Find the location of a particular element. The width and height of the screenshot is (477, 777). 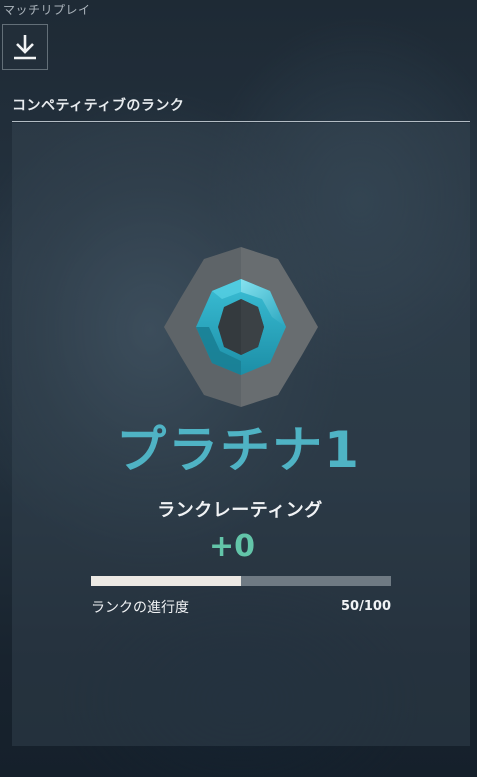

rank-progress-bar is located at coordinates (241, 581).